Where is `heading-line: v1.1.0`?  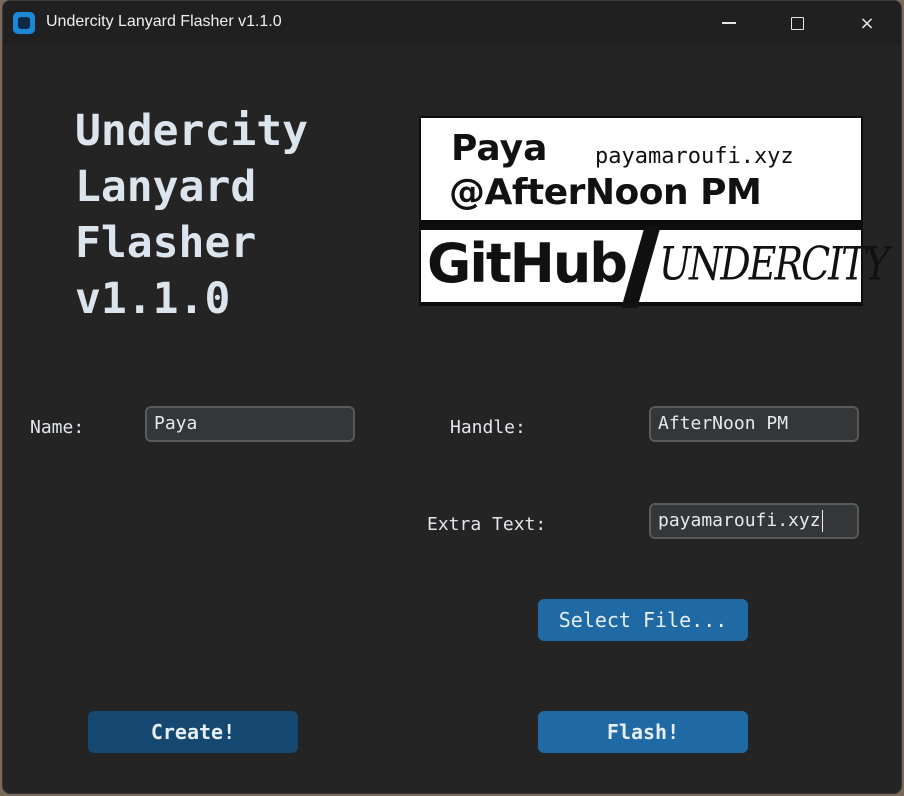 heading-line: v1.1.0 is located at coordinates (153, 299).